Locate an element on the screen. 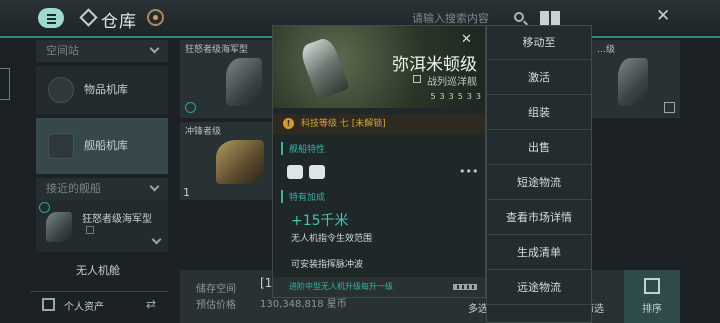 This screenshot has height=323, width=720. ship-card: …级 is located at coordinates (636, 79).